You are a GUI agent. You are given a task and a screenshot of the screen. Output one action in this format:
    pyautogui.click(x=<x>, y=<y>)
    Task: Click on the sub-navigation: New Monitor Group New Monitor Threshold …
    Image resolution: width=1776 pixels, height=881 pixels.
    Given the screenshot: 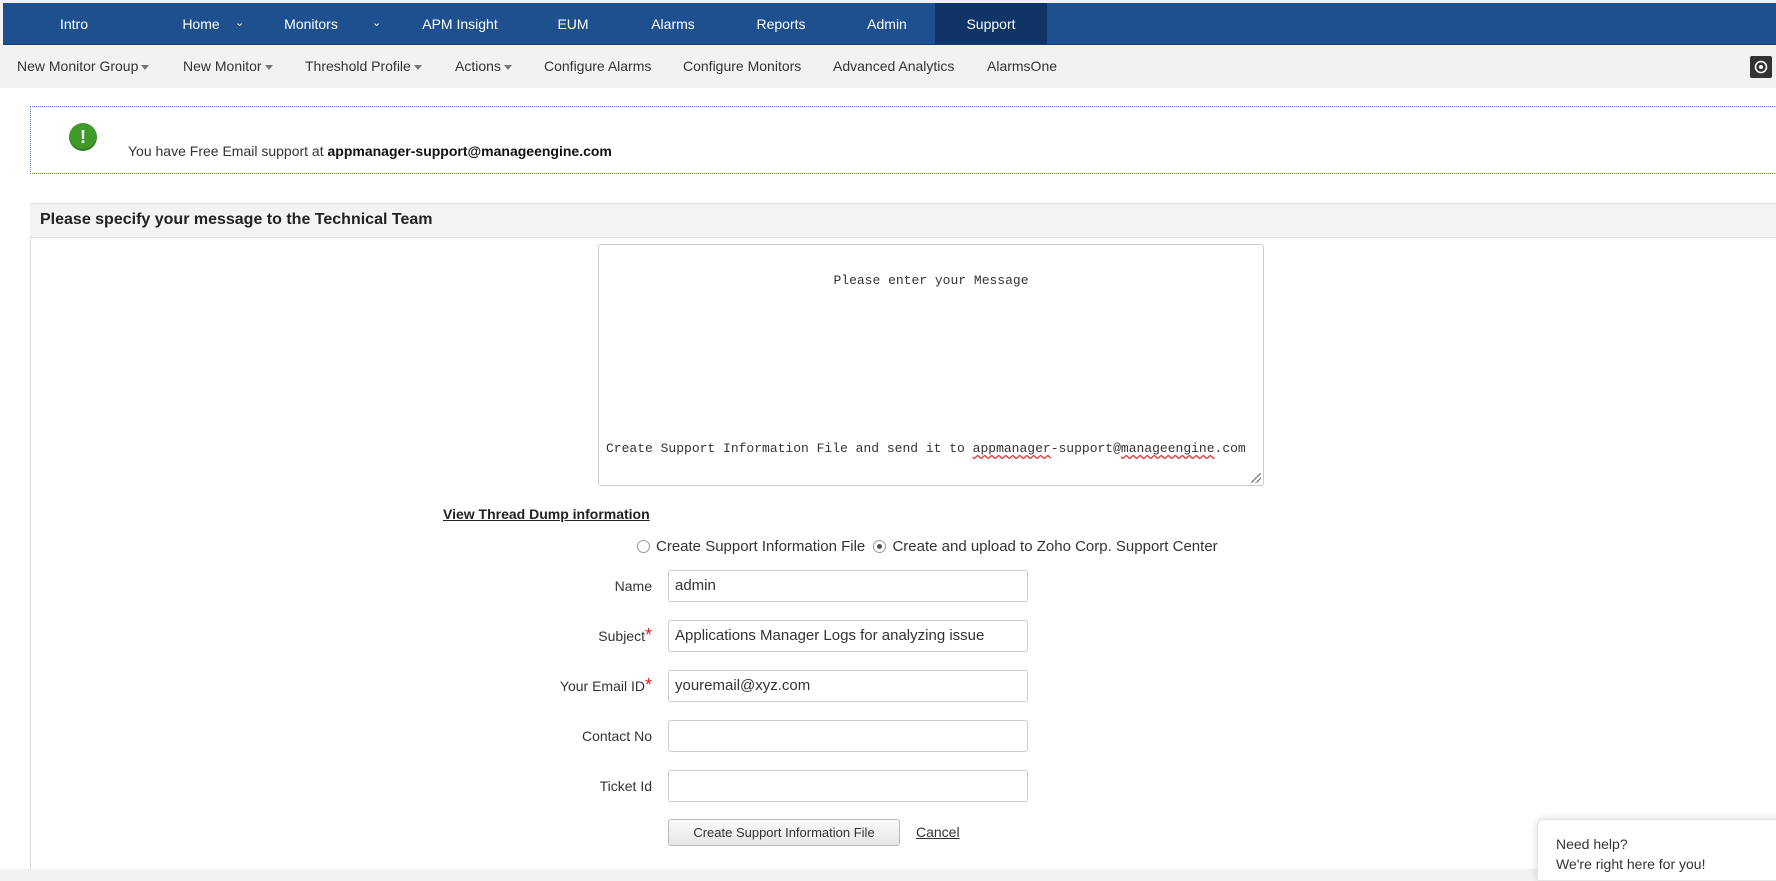 What is the action you would take?
    pyautogui.click(x=888, y=66)
    